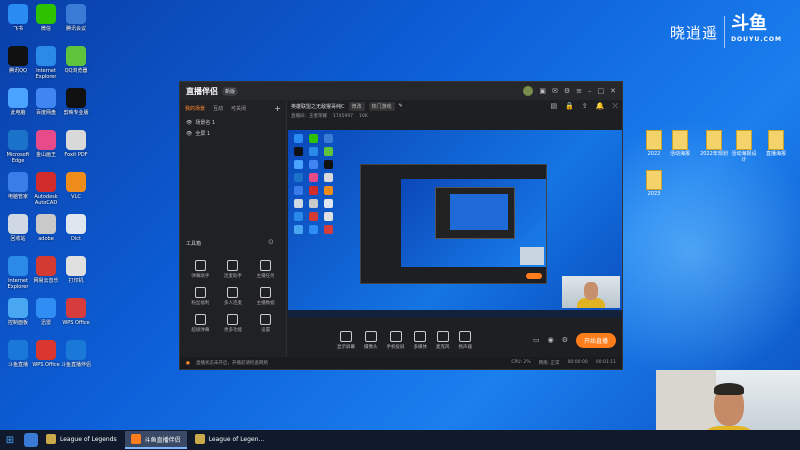  Describe the element at coordinates (395, 347) in the screenshot. I see `source-label: 手机投屏` at that location.